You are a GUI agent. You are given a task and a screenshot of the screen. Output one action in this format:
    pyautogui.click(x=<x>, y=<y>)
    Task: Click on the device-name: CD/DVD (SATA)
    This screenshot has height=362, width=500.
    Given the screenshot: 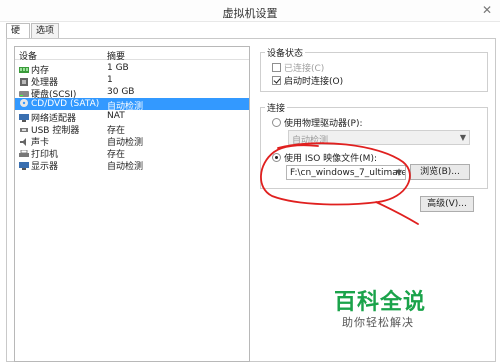 What is the action you would take?
    pyautogui.click(x=65, y=104)
    